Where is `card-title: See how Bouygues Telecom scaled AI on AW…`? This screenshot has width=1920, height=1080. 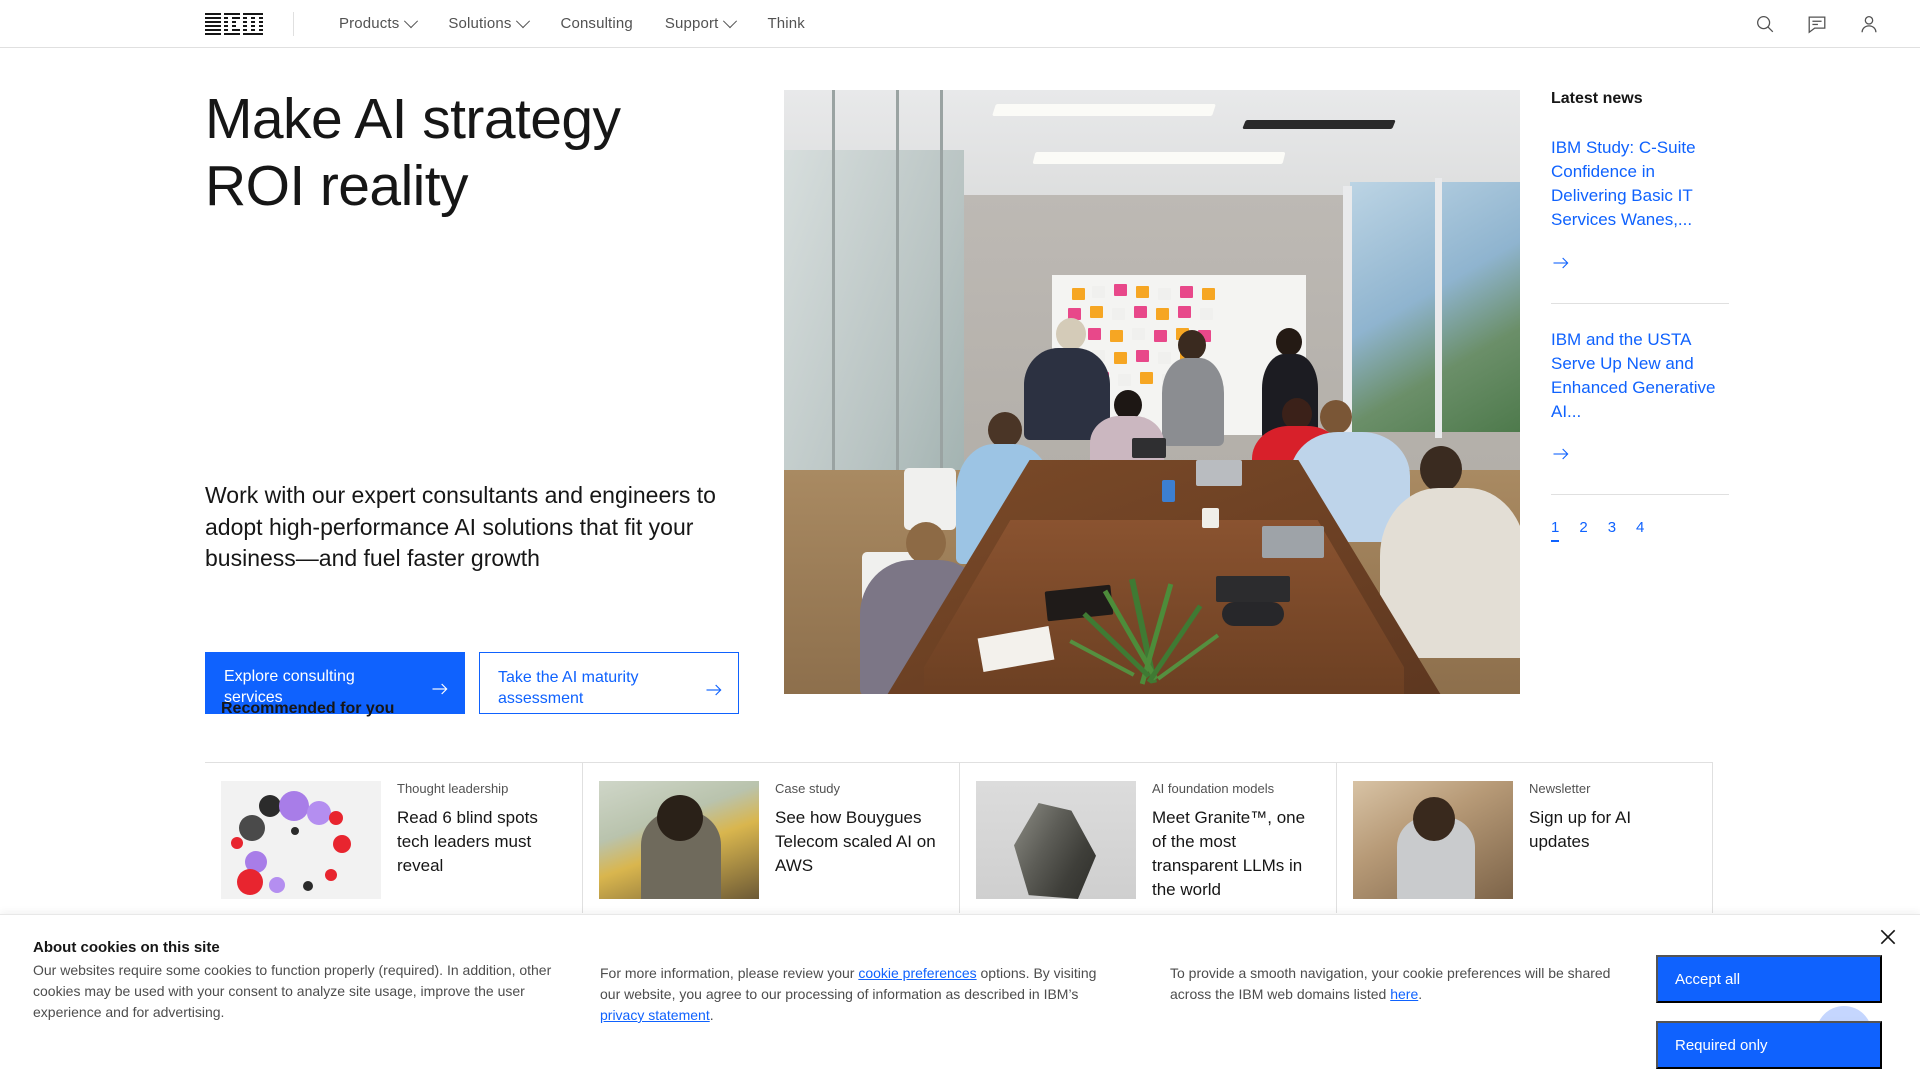
card-title: See how Bouygues Telecom scaled AI on AW… is located at coordinates (855, 842).